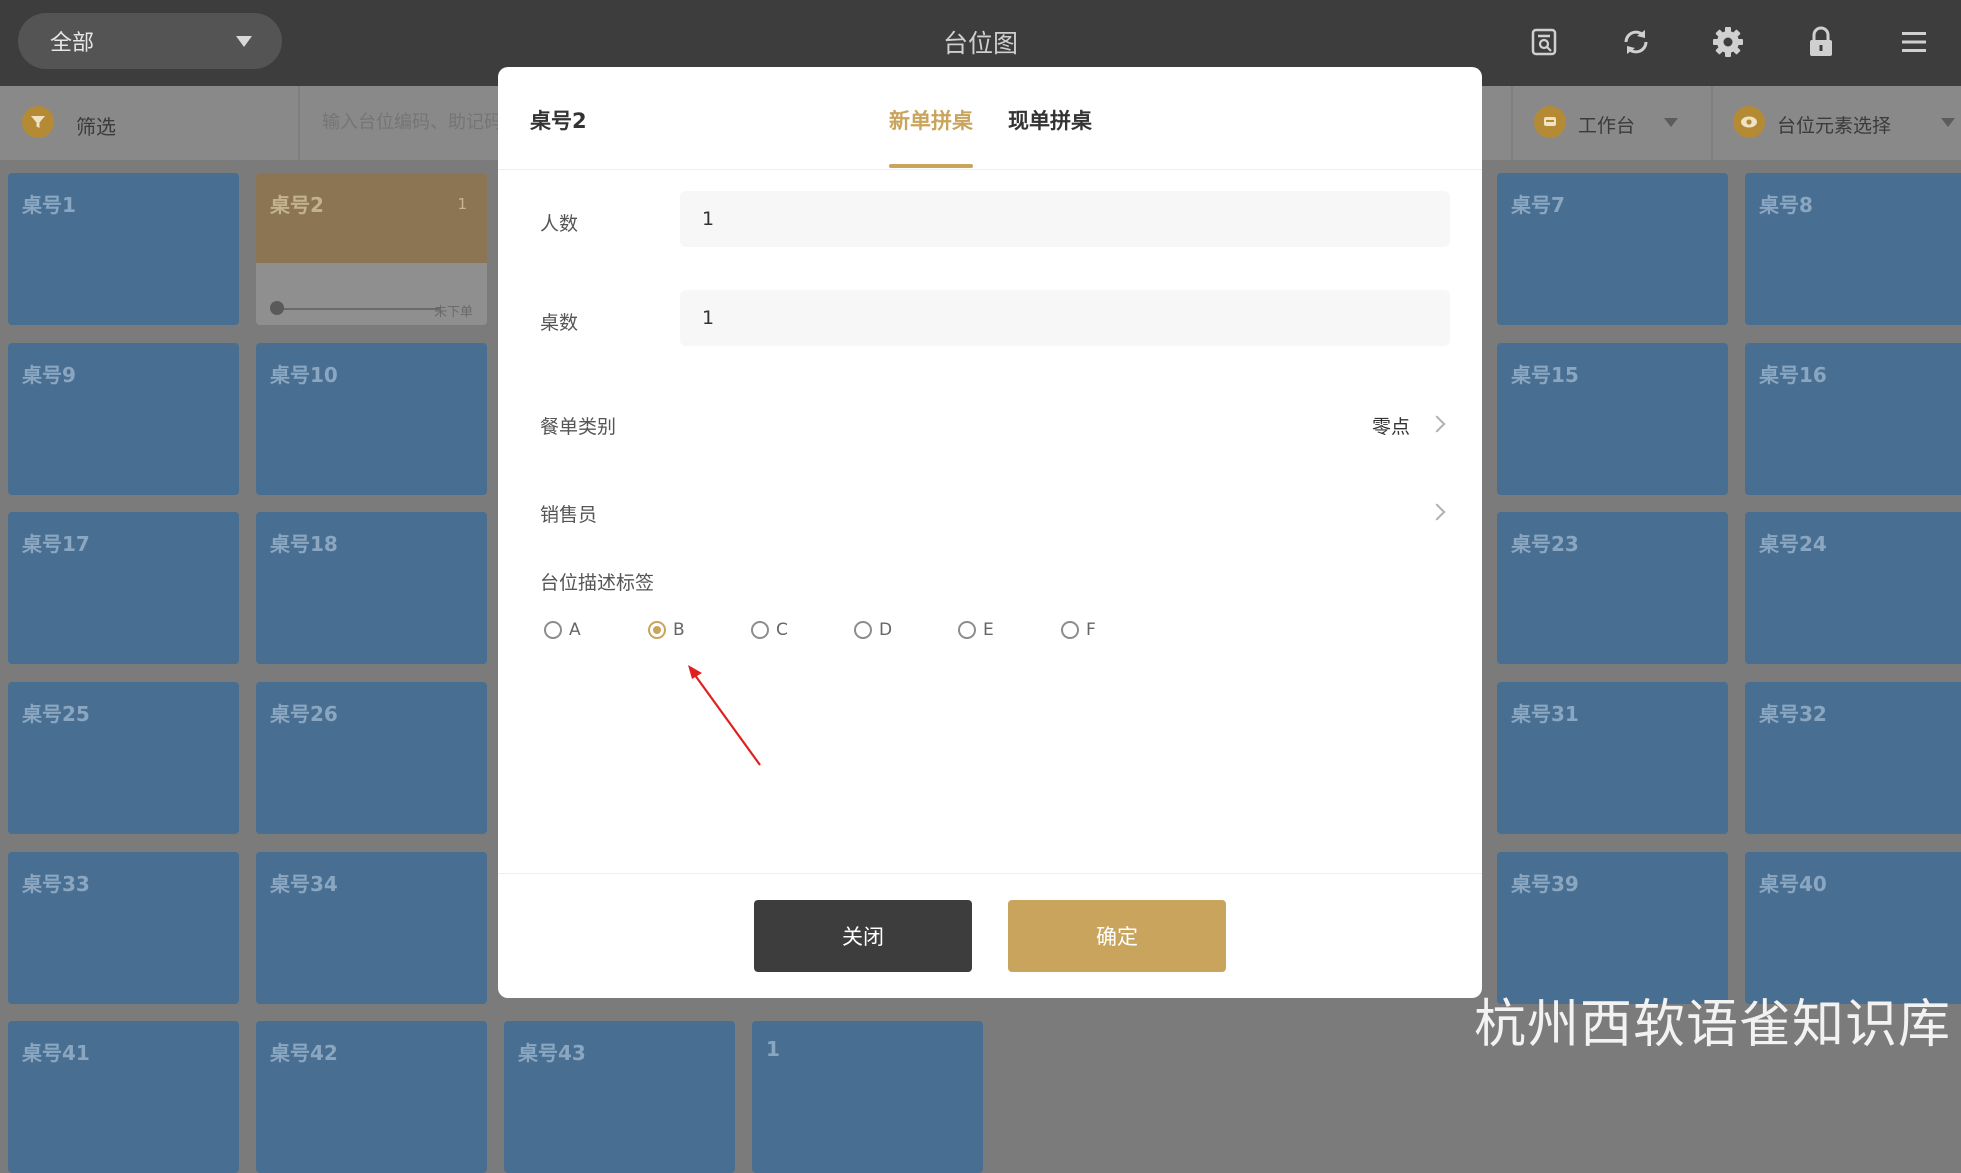 Image resolution: width=1961 pixels, height=1173 pixels. What do you see at coordinates (575, 630) in the screenshot?
I see `radio-label: A` at bounding box center [575, 630].